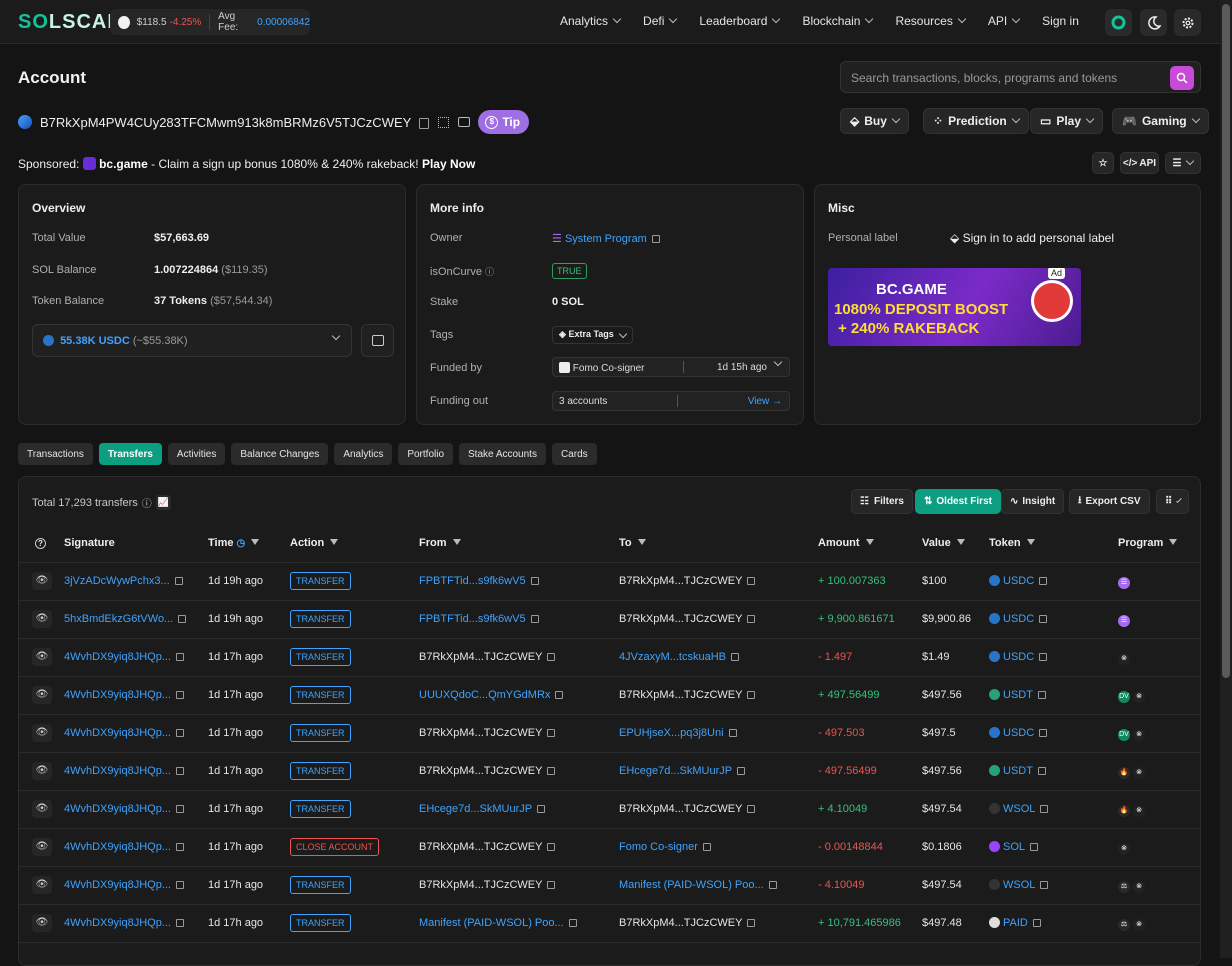  What do you see at coordinates (464, 122) in the screenshot?
I see `comment-icon` at bounding box center [464, 122].